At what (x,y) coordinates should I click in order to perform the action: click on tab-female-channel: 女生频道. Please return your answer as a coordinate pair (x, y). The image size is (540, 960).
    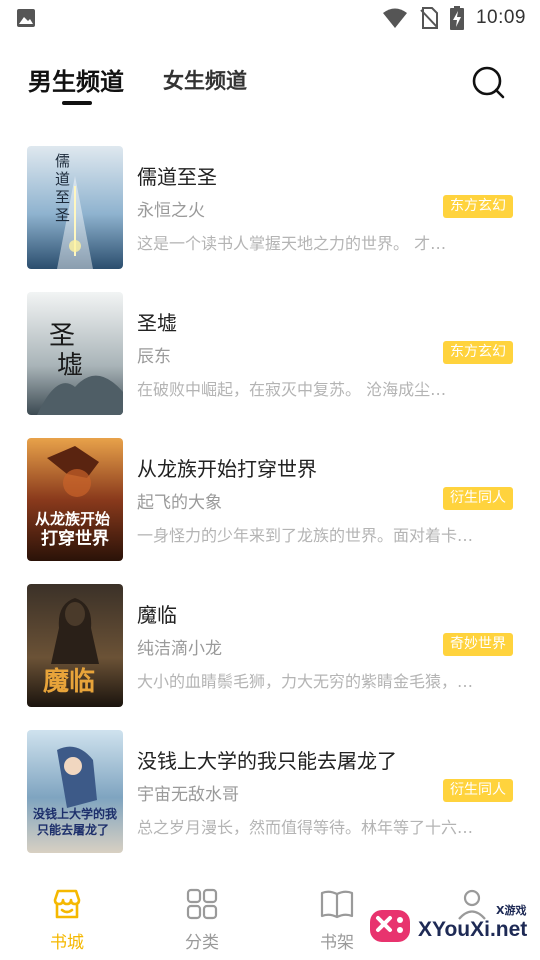
    Looking at the image, I should click on (205, 80).